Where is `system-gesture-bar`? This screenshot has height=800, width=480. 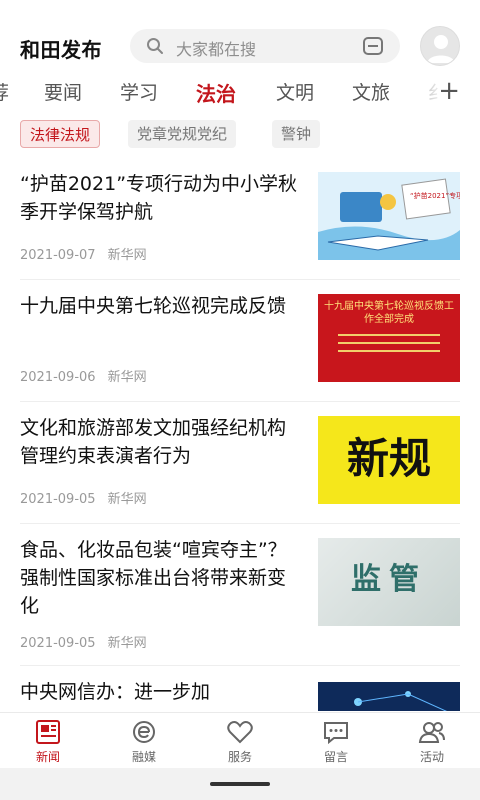 system-gesture-bar is located at coordinates (240, 784).